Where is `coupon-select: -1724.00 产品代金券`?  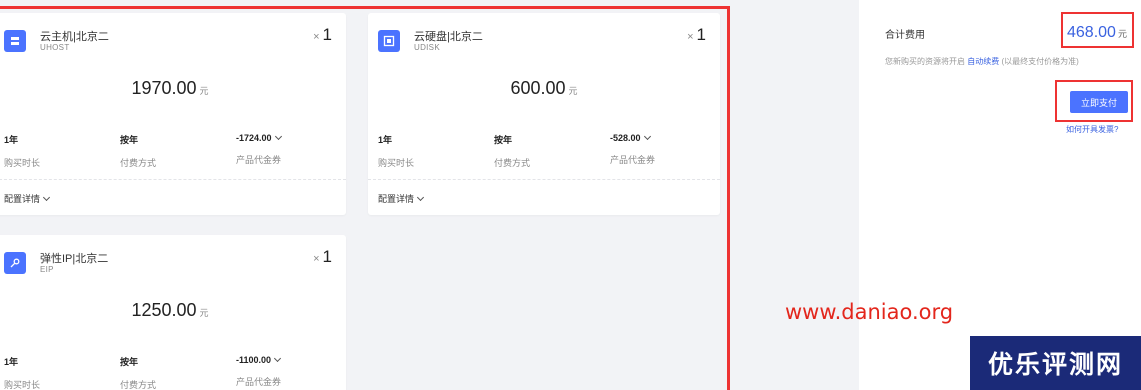 coupon-select: -1724.00 产品代金券 is located at coordinates (259, 149).